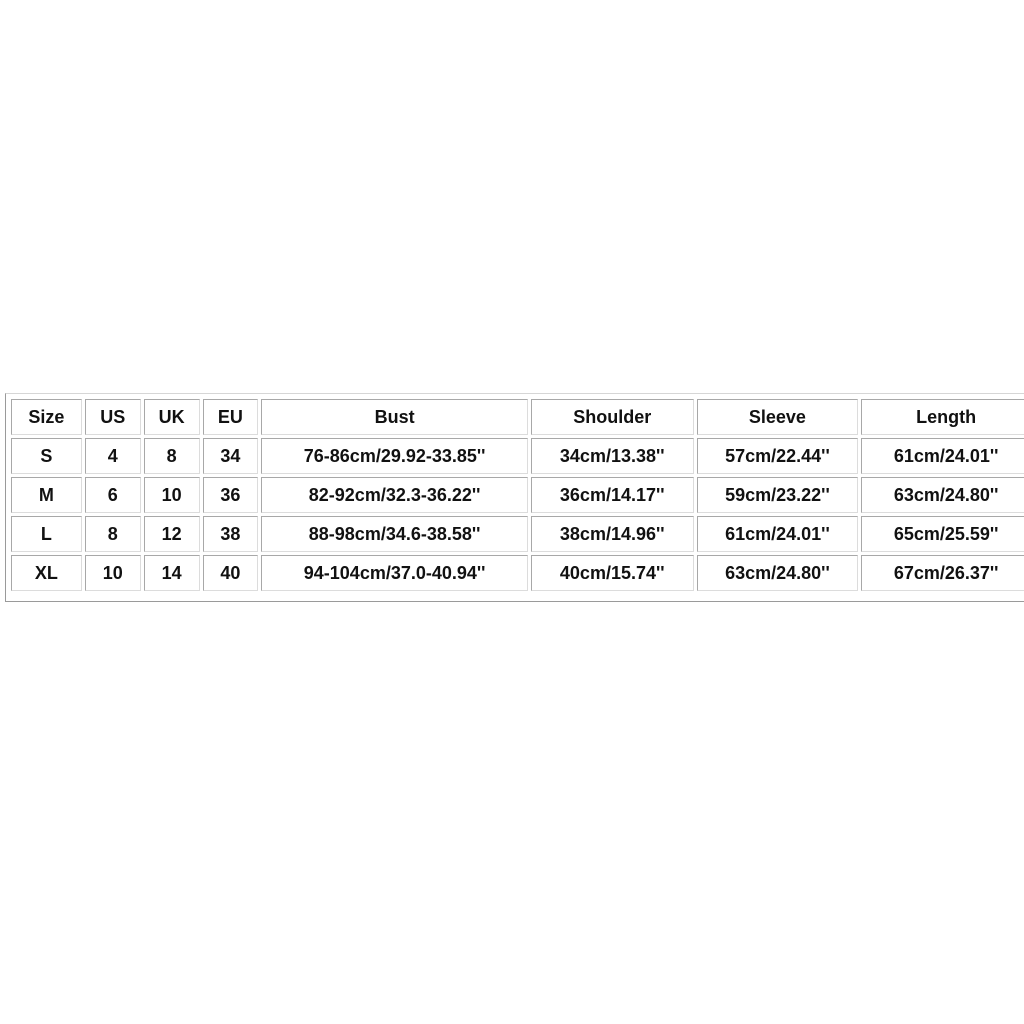 The height and width of the screenshot is (1024, 1024). What do you see at coordinates (46, 534) in the screenshot?
I see `cell-size: L` at bounding box center [46, 534].